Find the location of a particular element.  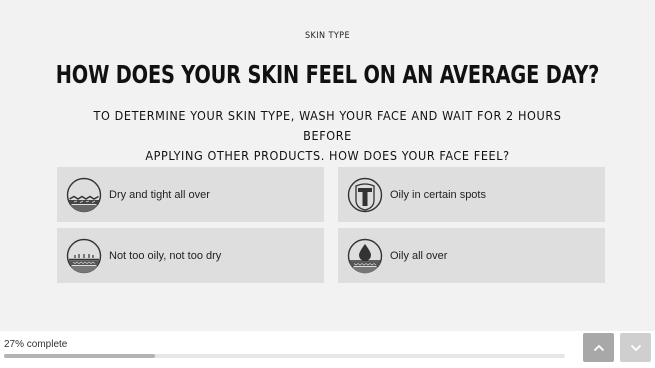

option-oily-in-spots: Oily in certain spots is located at coordinates (471, 194).